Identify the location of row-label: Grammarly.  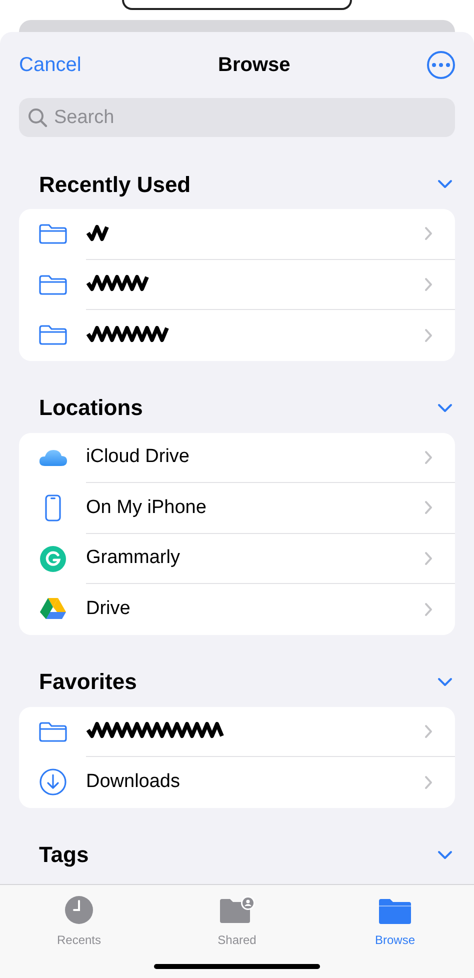
(133, 558).